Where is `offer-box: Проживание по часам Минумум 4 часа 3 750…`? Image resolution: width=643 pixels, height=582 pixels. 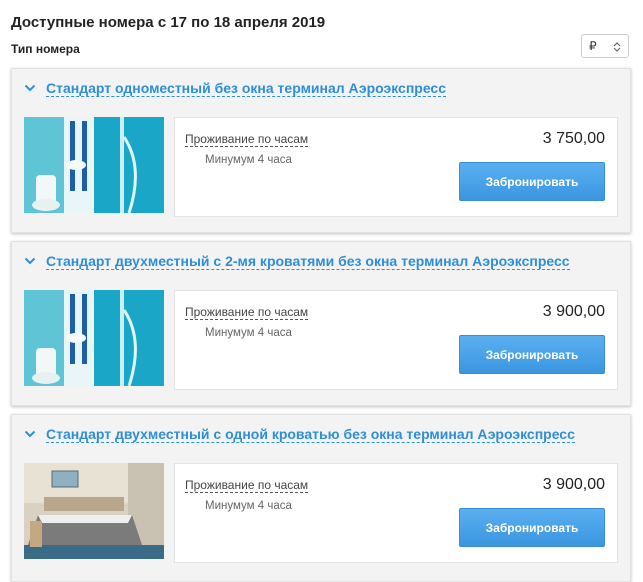
offer-box: Проживание по часам Минумум 4 часа 3 750… is located at coordinates (396, 167).